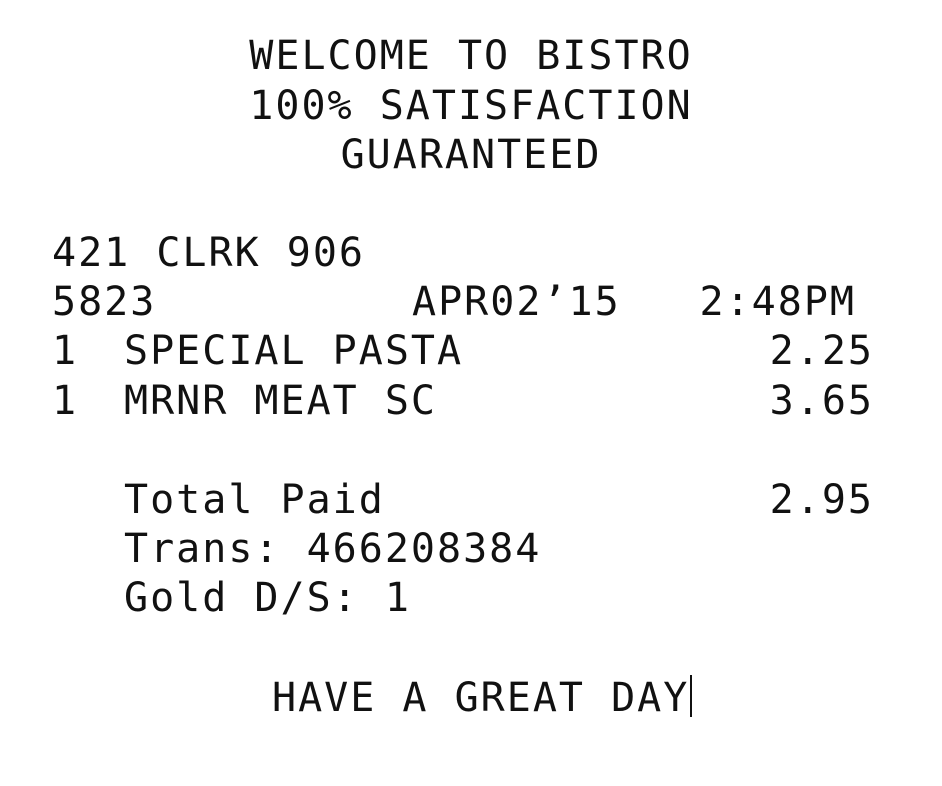 Image resolution: width=942 pixels, height=786 pixels. What do you see at coordinates (821, 401) in the screenshot?
I see `item-price: 3.65` at bounding box center [821, 401].